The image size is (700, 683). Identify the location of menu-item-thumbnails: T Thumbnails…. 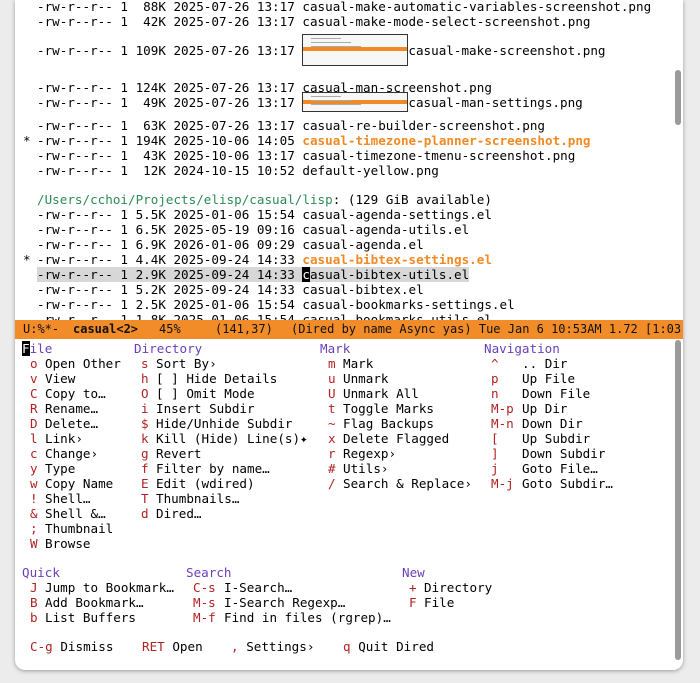
(190, 498).